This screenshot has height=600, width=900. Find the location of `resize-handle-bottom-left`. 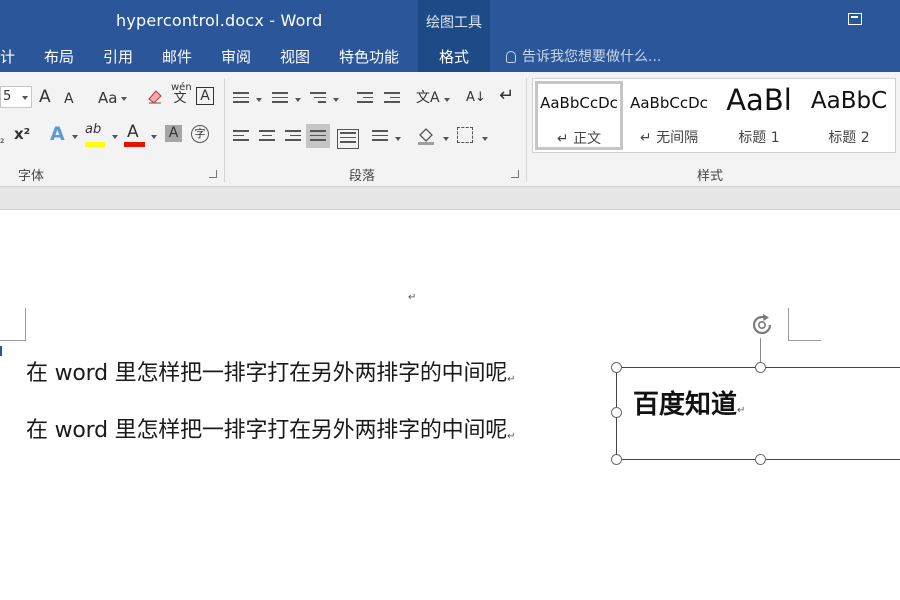

resize-handle-bottom-left is located at coordinates (616, 459).